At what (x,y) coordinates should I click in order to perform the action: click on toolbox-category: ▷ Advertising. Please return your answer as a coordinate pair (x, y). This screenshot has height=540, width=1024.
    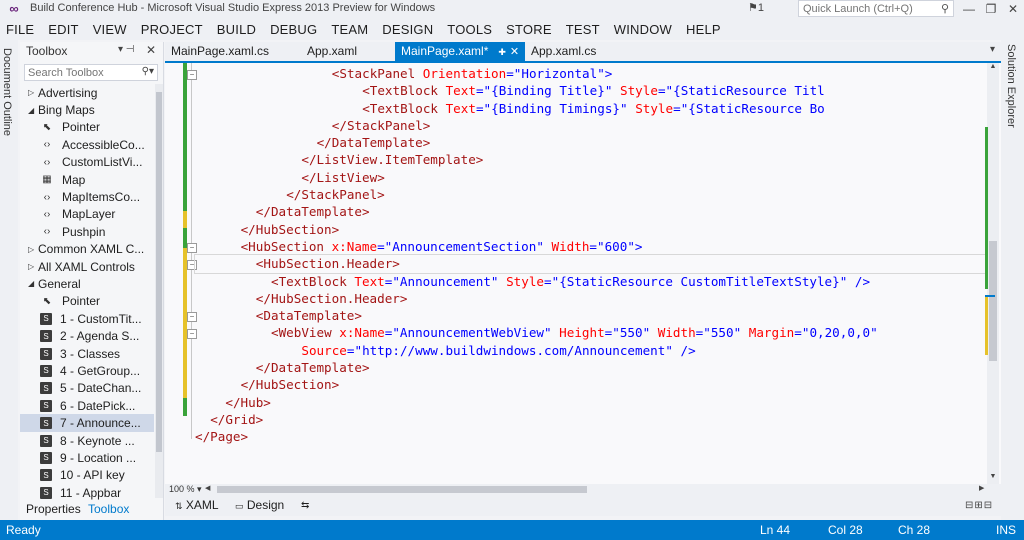
    Looking at the image, I should click on (87, 92).